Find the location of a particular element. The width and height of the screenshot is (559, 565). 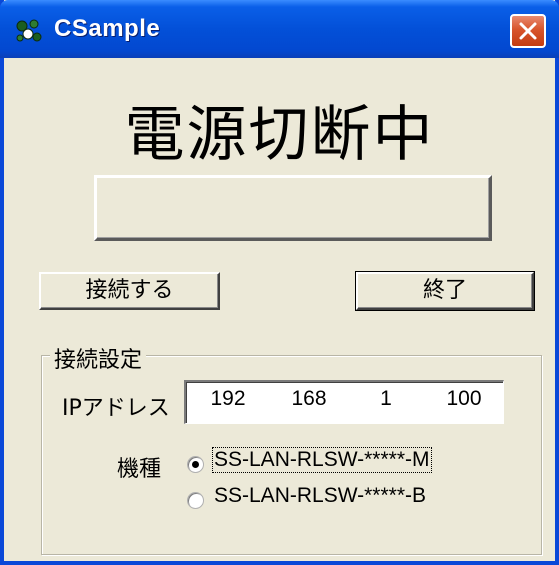

radio-selected-dot is located at coordinates (195, 464).